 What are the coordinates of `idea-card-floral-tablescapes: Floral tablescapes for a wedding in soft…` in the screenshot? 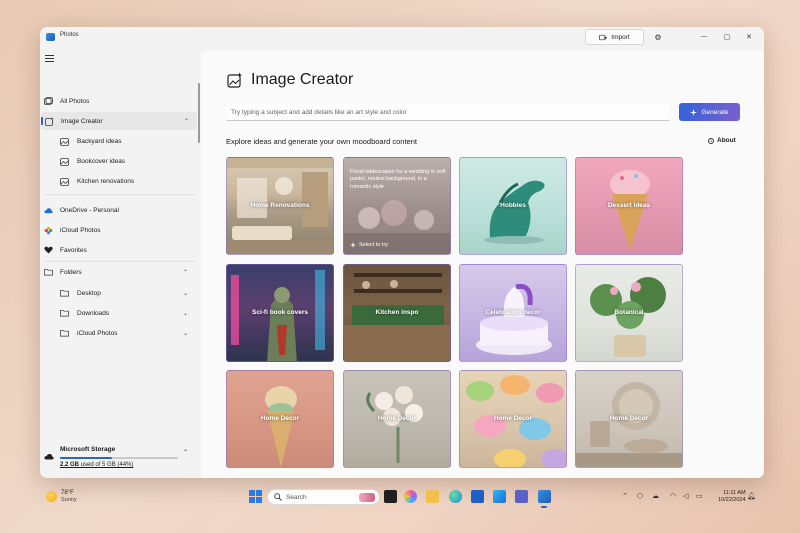 It's located at (397, 206).